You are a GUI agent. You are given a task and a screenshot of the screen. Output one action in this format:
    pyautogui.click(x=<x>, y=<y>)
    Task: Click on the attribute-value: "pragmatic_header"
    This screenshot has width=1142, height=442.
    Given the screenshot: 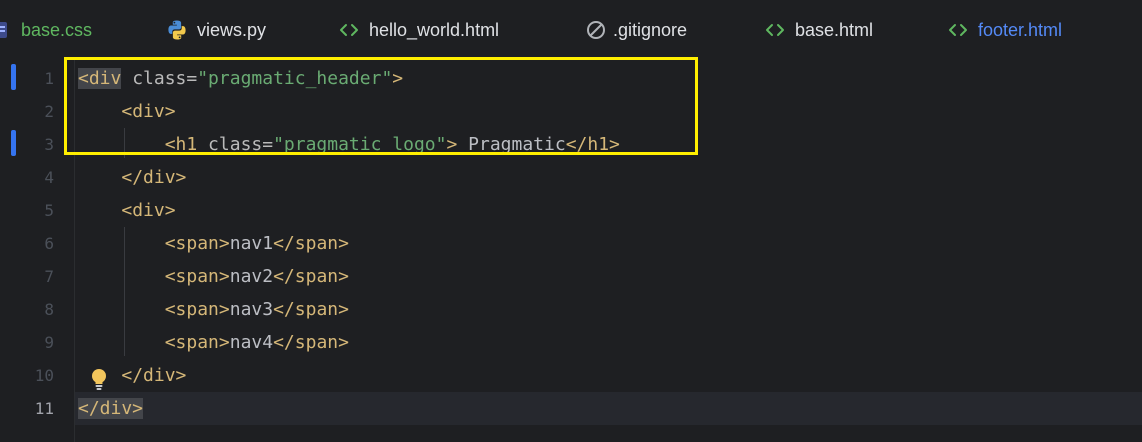 What is the action you would take?
    pyautogui.click(x=295, y=78)
    